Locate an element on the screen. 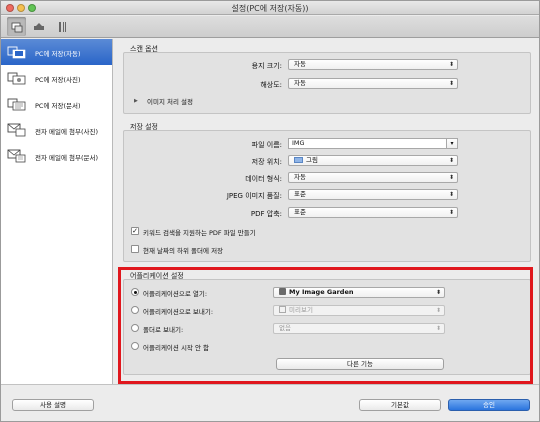  date-subfolder-label: 현재 날짜의 하위 폴더에 저장 is located at coordinates (183, 251).